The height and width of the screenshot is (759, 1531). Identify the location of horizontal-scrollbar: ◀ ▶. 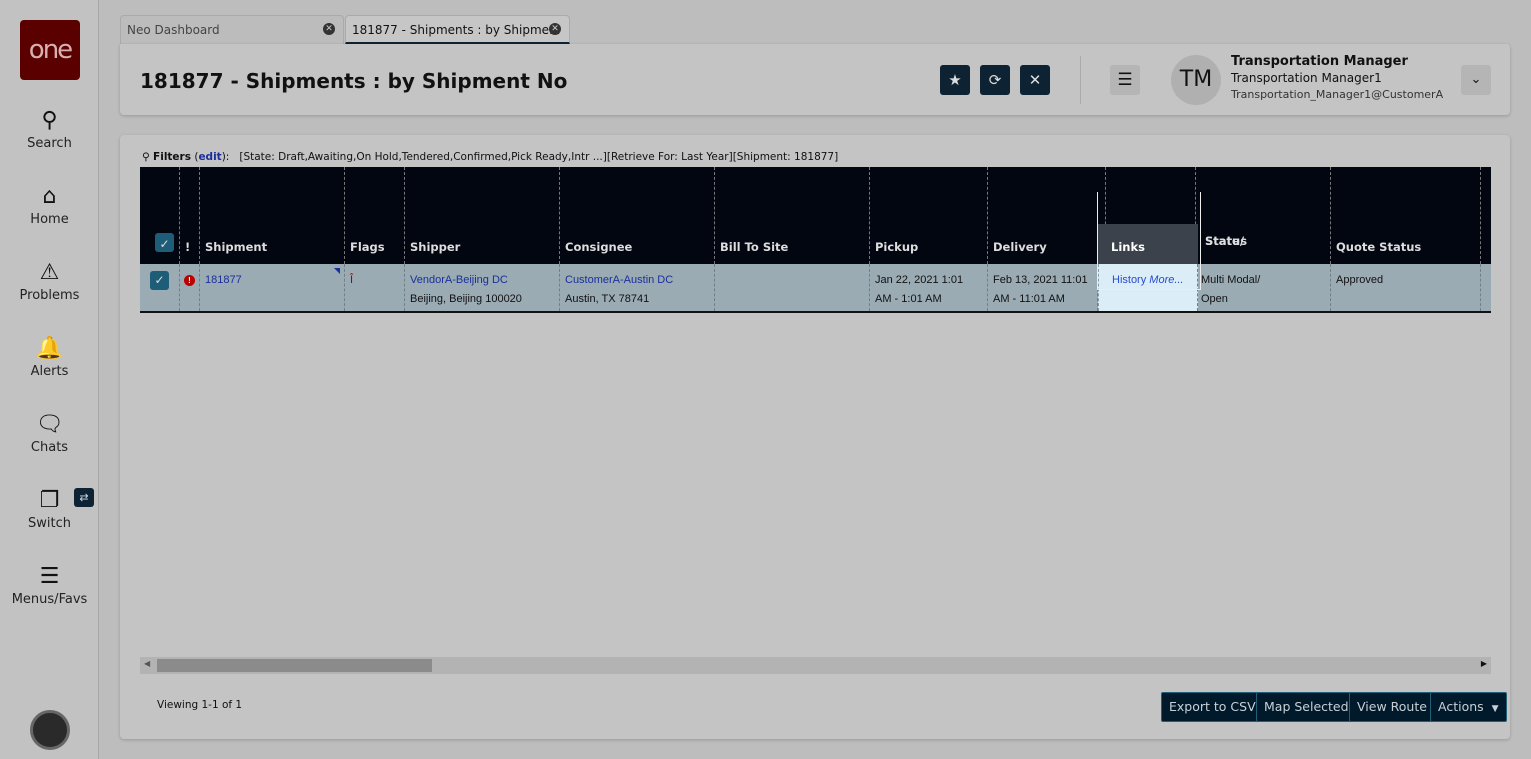
(815, 665).